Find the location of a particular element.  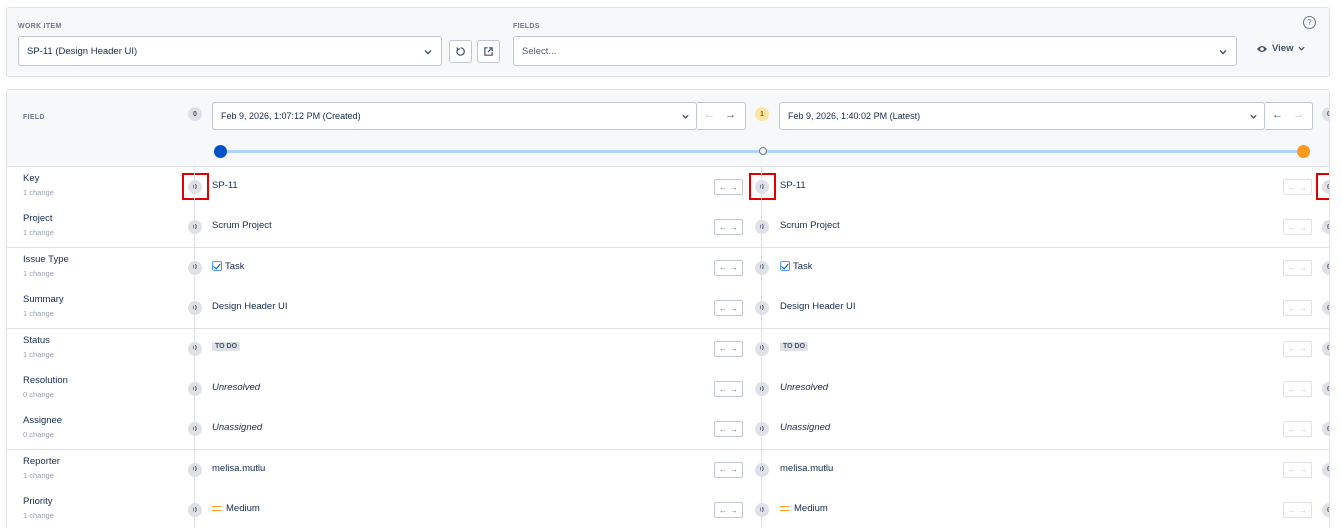

field-name: Issue Type is located at coordinates (46, 259).